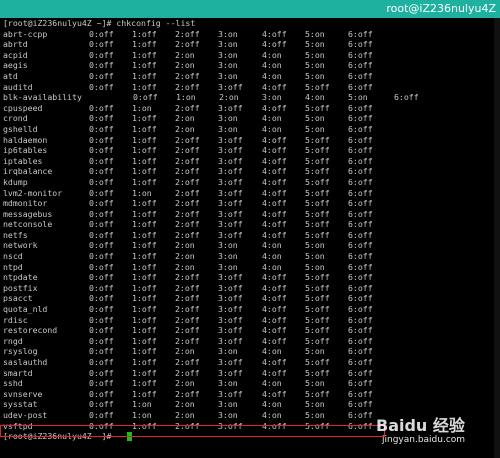 This screenshot has width=500, height=458. I want to click on service-name: kdump, so click(15, 181).